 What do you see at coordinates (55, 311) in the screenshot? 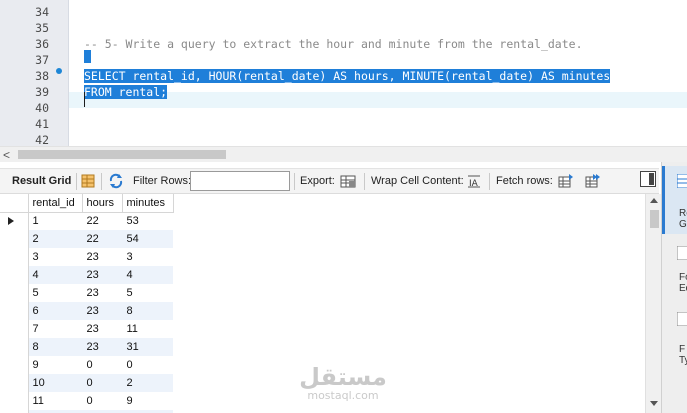
I see `table-cell: 6` at bounding box center [55, 311].